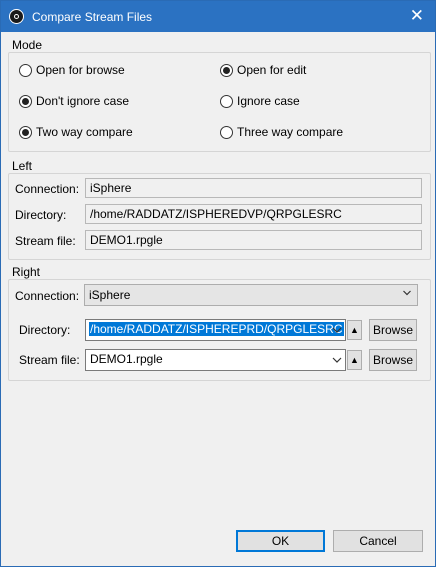 The height and width of the screenshot is (567, 436). Describe the element at coordinates (45, 330) in the screenshot. I see `right-directory-label: Directory:` at that location.